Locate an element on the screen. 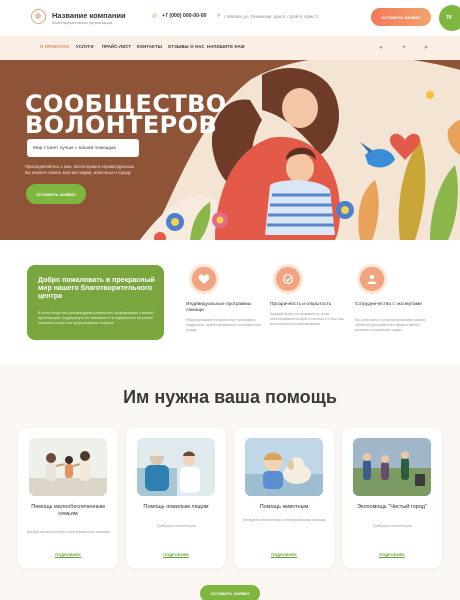 The width and height of the screenshot is (460, 600). feature-icon-transparency is located at coordinates (288, 279).